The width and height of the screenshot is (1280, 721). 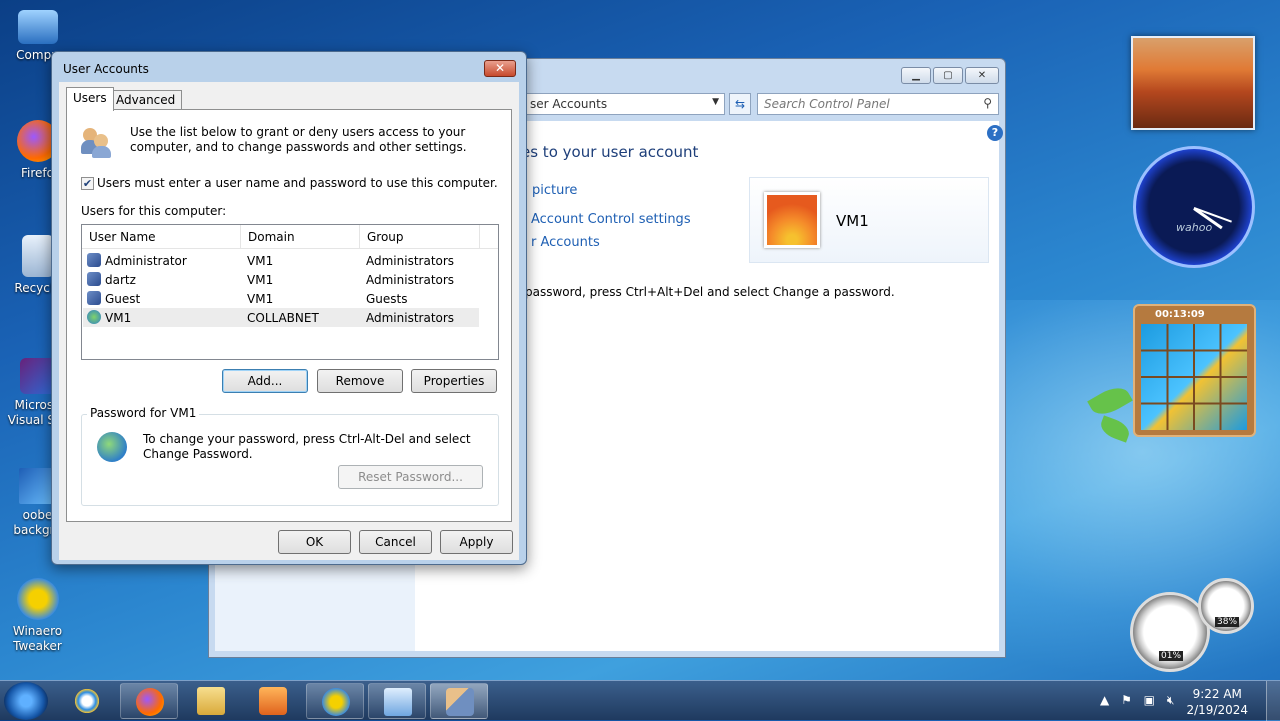 What do you see at coordinates (123, 299) in the screenshot?
I see `cell-user-name: Guest` at bounding box center [123, 299].